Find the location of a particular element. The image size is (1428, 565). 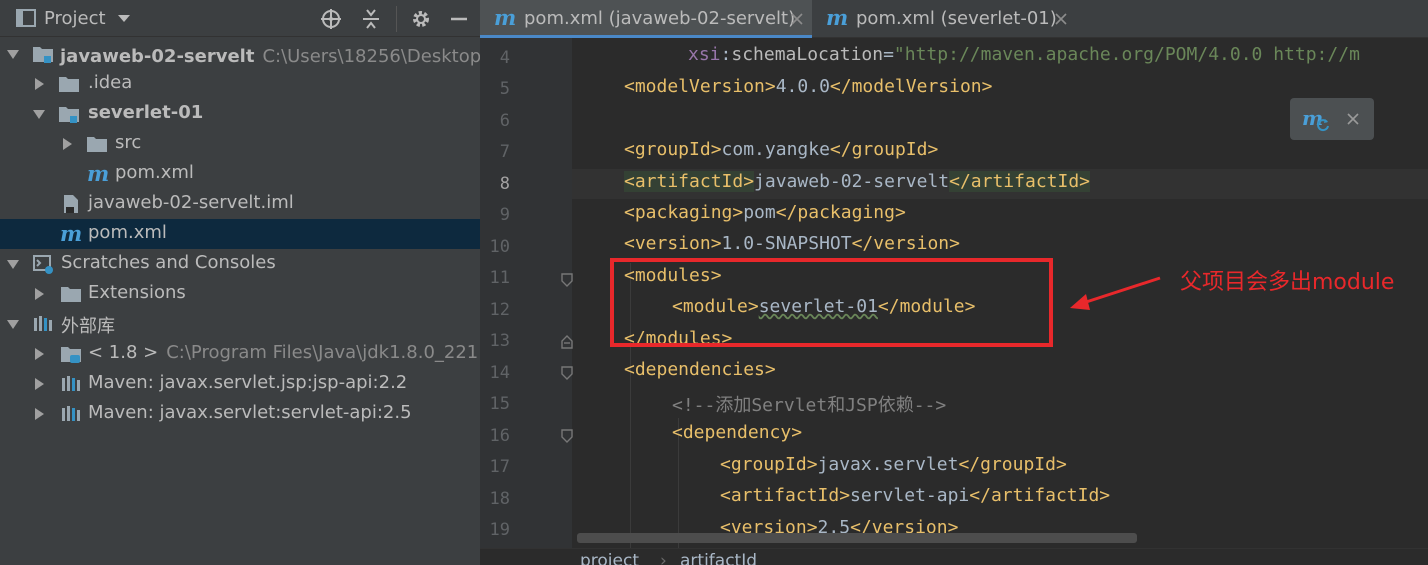

tree-item-label: 外部库 is located at coordinates (88, 326).